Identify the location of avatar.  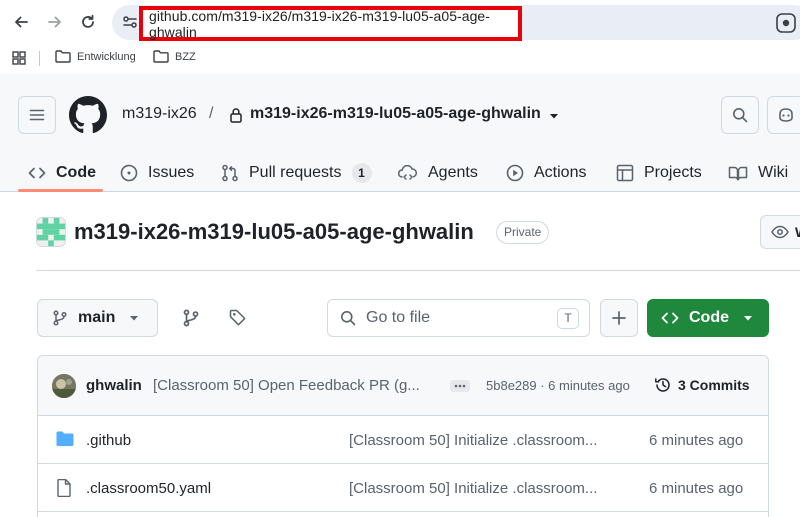
(64, 386).